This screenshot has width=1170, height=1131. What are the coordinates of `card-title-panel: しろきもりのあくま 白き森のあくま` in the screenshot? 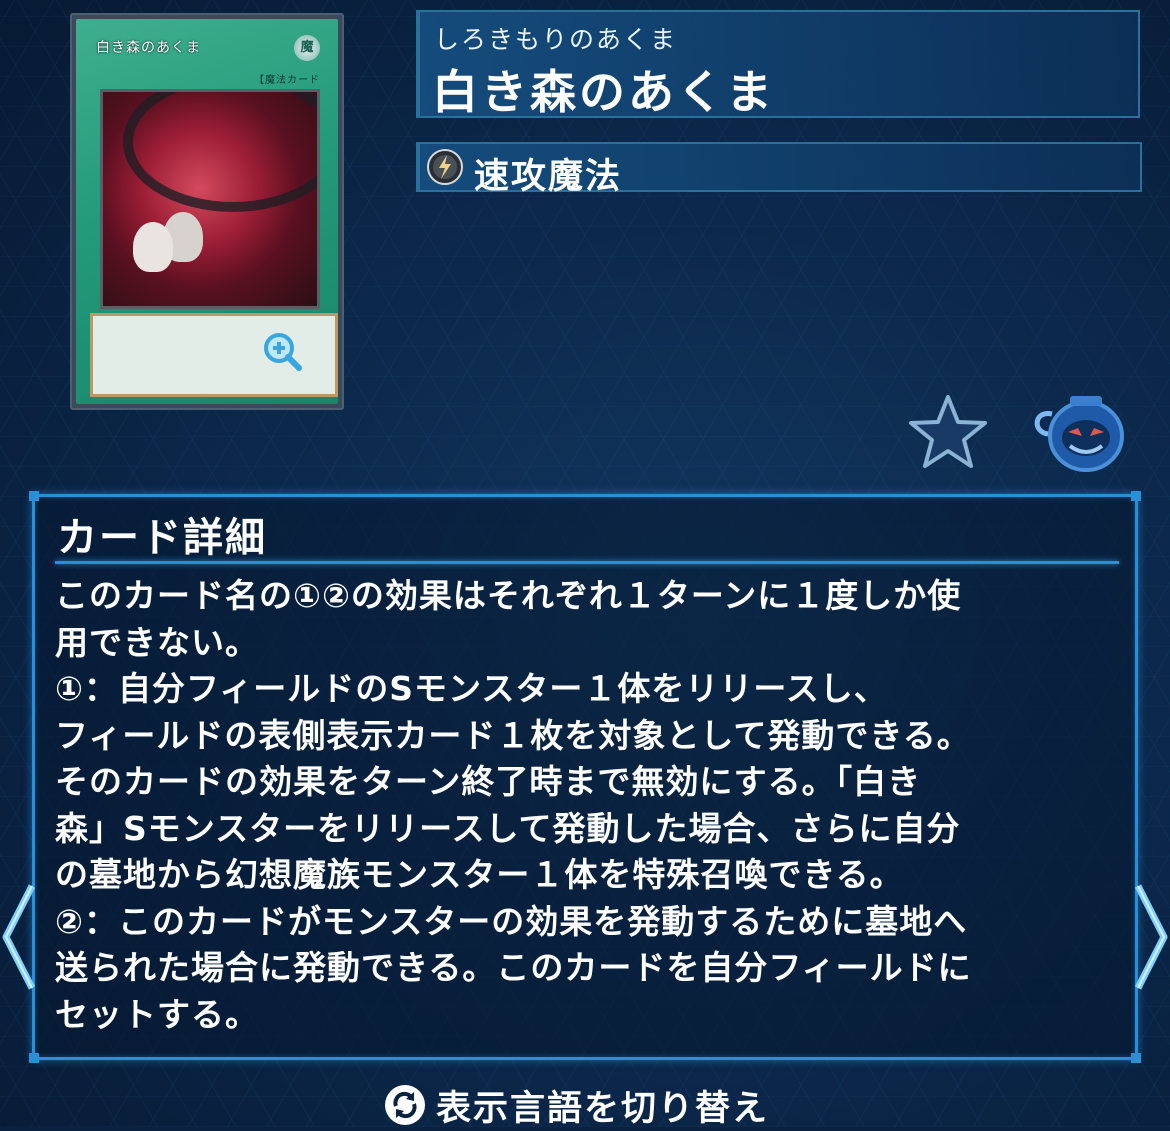 It's located at (778, 64).